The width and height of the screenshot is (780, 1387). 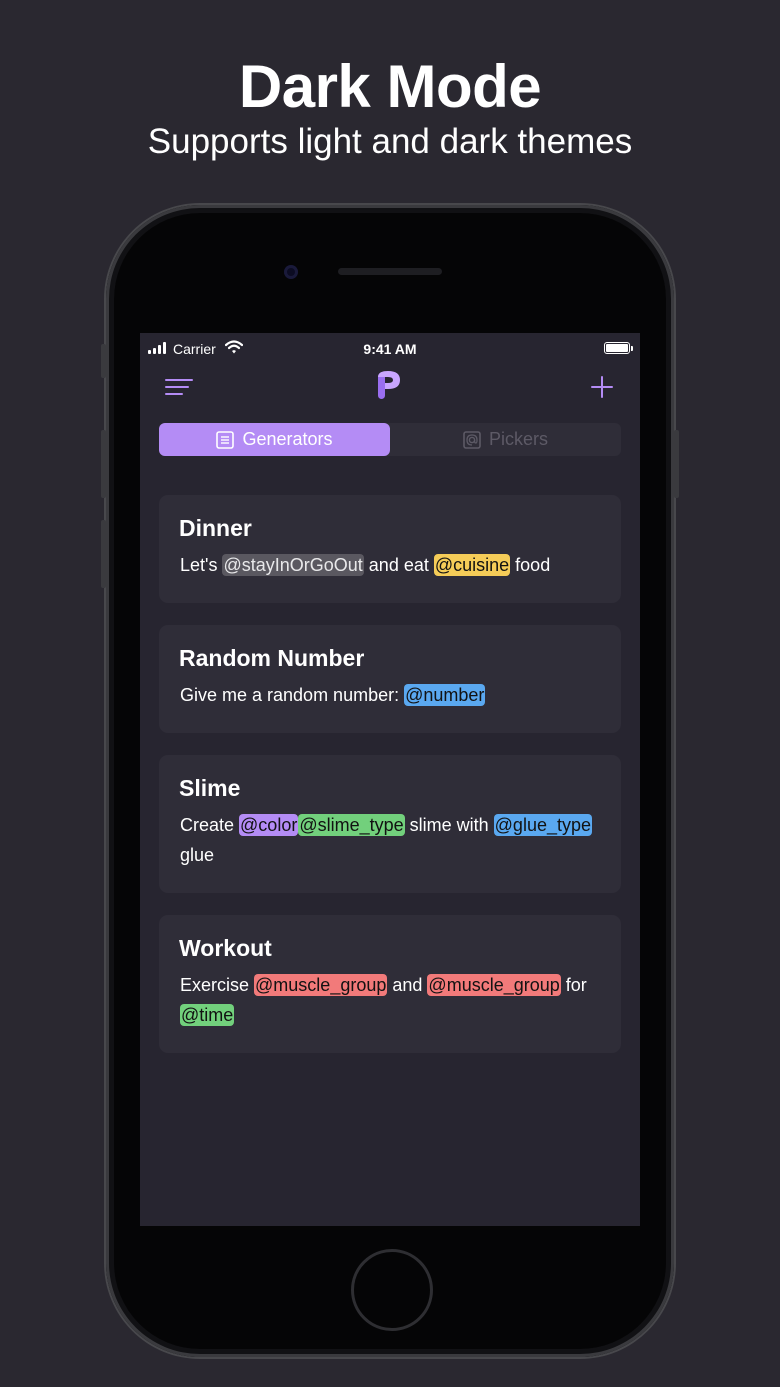 What do you see at coordinates (215, 528) in the screenshot?
I see `card-title: Dinner` at bounding box center [215, 528].